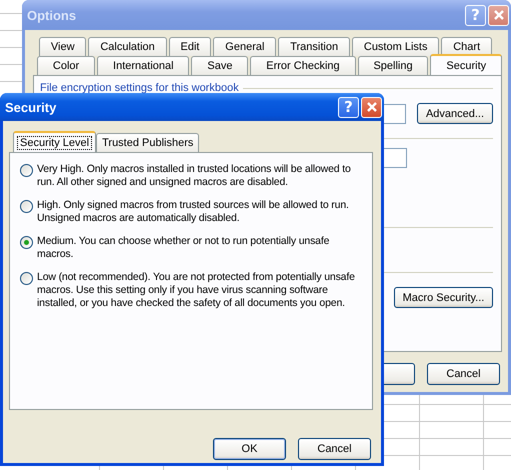  Describe the element at coordinates (396, 46) in the screenshot. I see `tab: Custom Lists` at that location.